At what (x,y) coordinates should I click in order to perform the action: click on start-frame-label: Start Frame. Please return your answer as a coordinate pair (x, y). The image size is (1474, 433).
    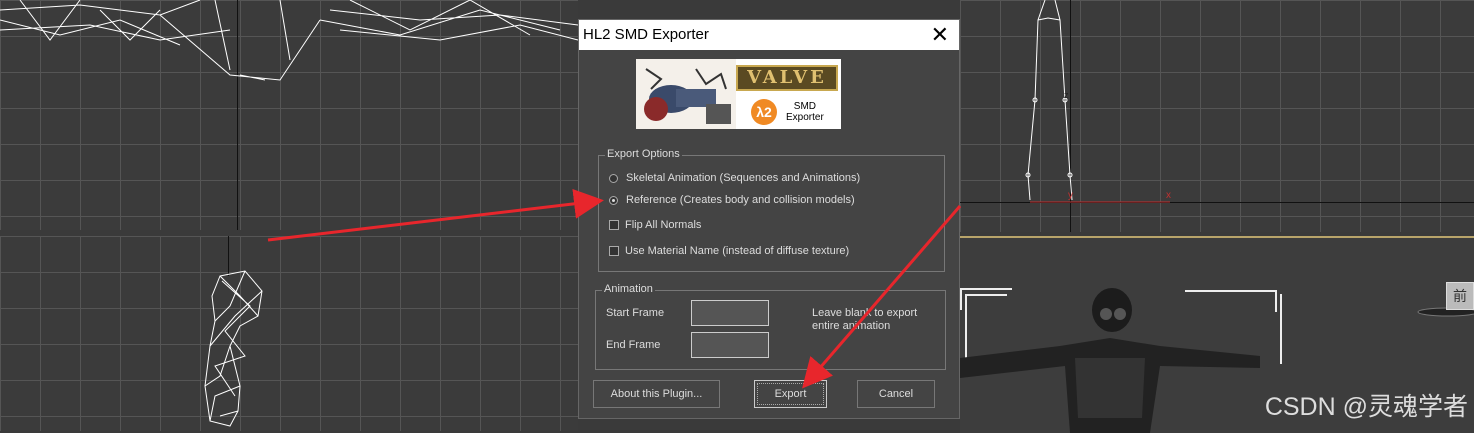
    Looking at the image, I should click on (635, 313).